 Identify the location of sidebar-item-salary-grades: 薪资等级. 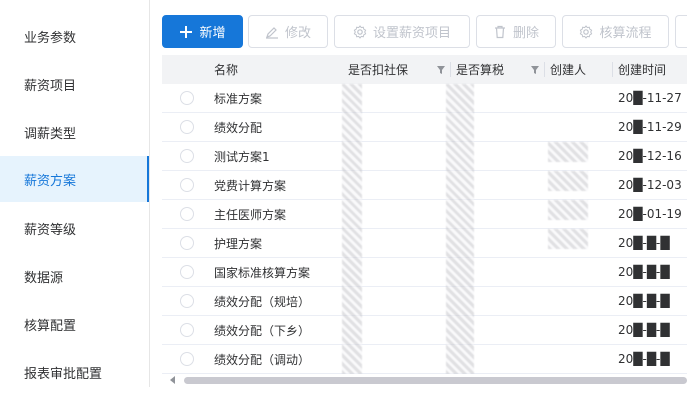
(74, 228).